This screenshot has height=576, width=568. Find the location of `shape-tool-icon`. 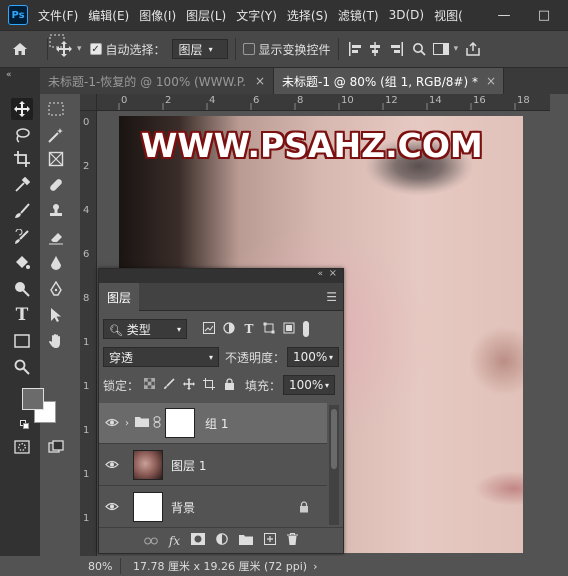

shape-tool-icon is located at coordinates (22, 341).